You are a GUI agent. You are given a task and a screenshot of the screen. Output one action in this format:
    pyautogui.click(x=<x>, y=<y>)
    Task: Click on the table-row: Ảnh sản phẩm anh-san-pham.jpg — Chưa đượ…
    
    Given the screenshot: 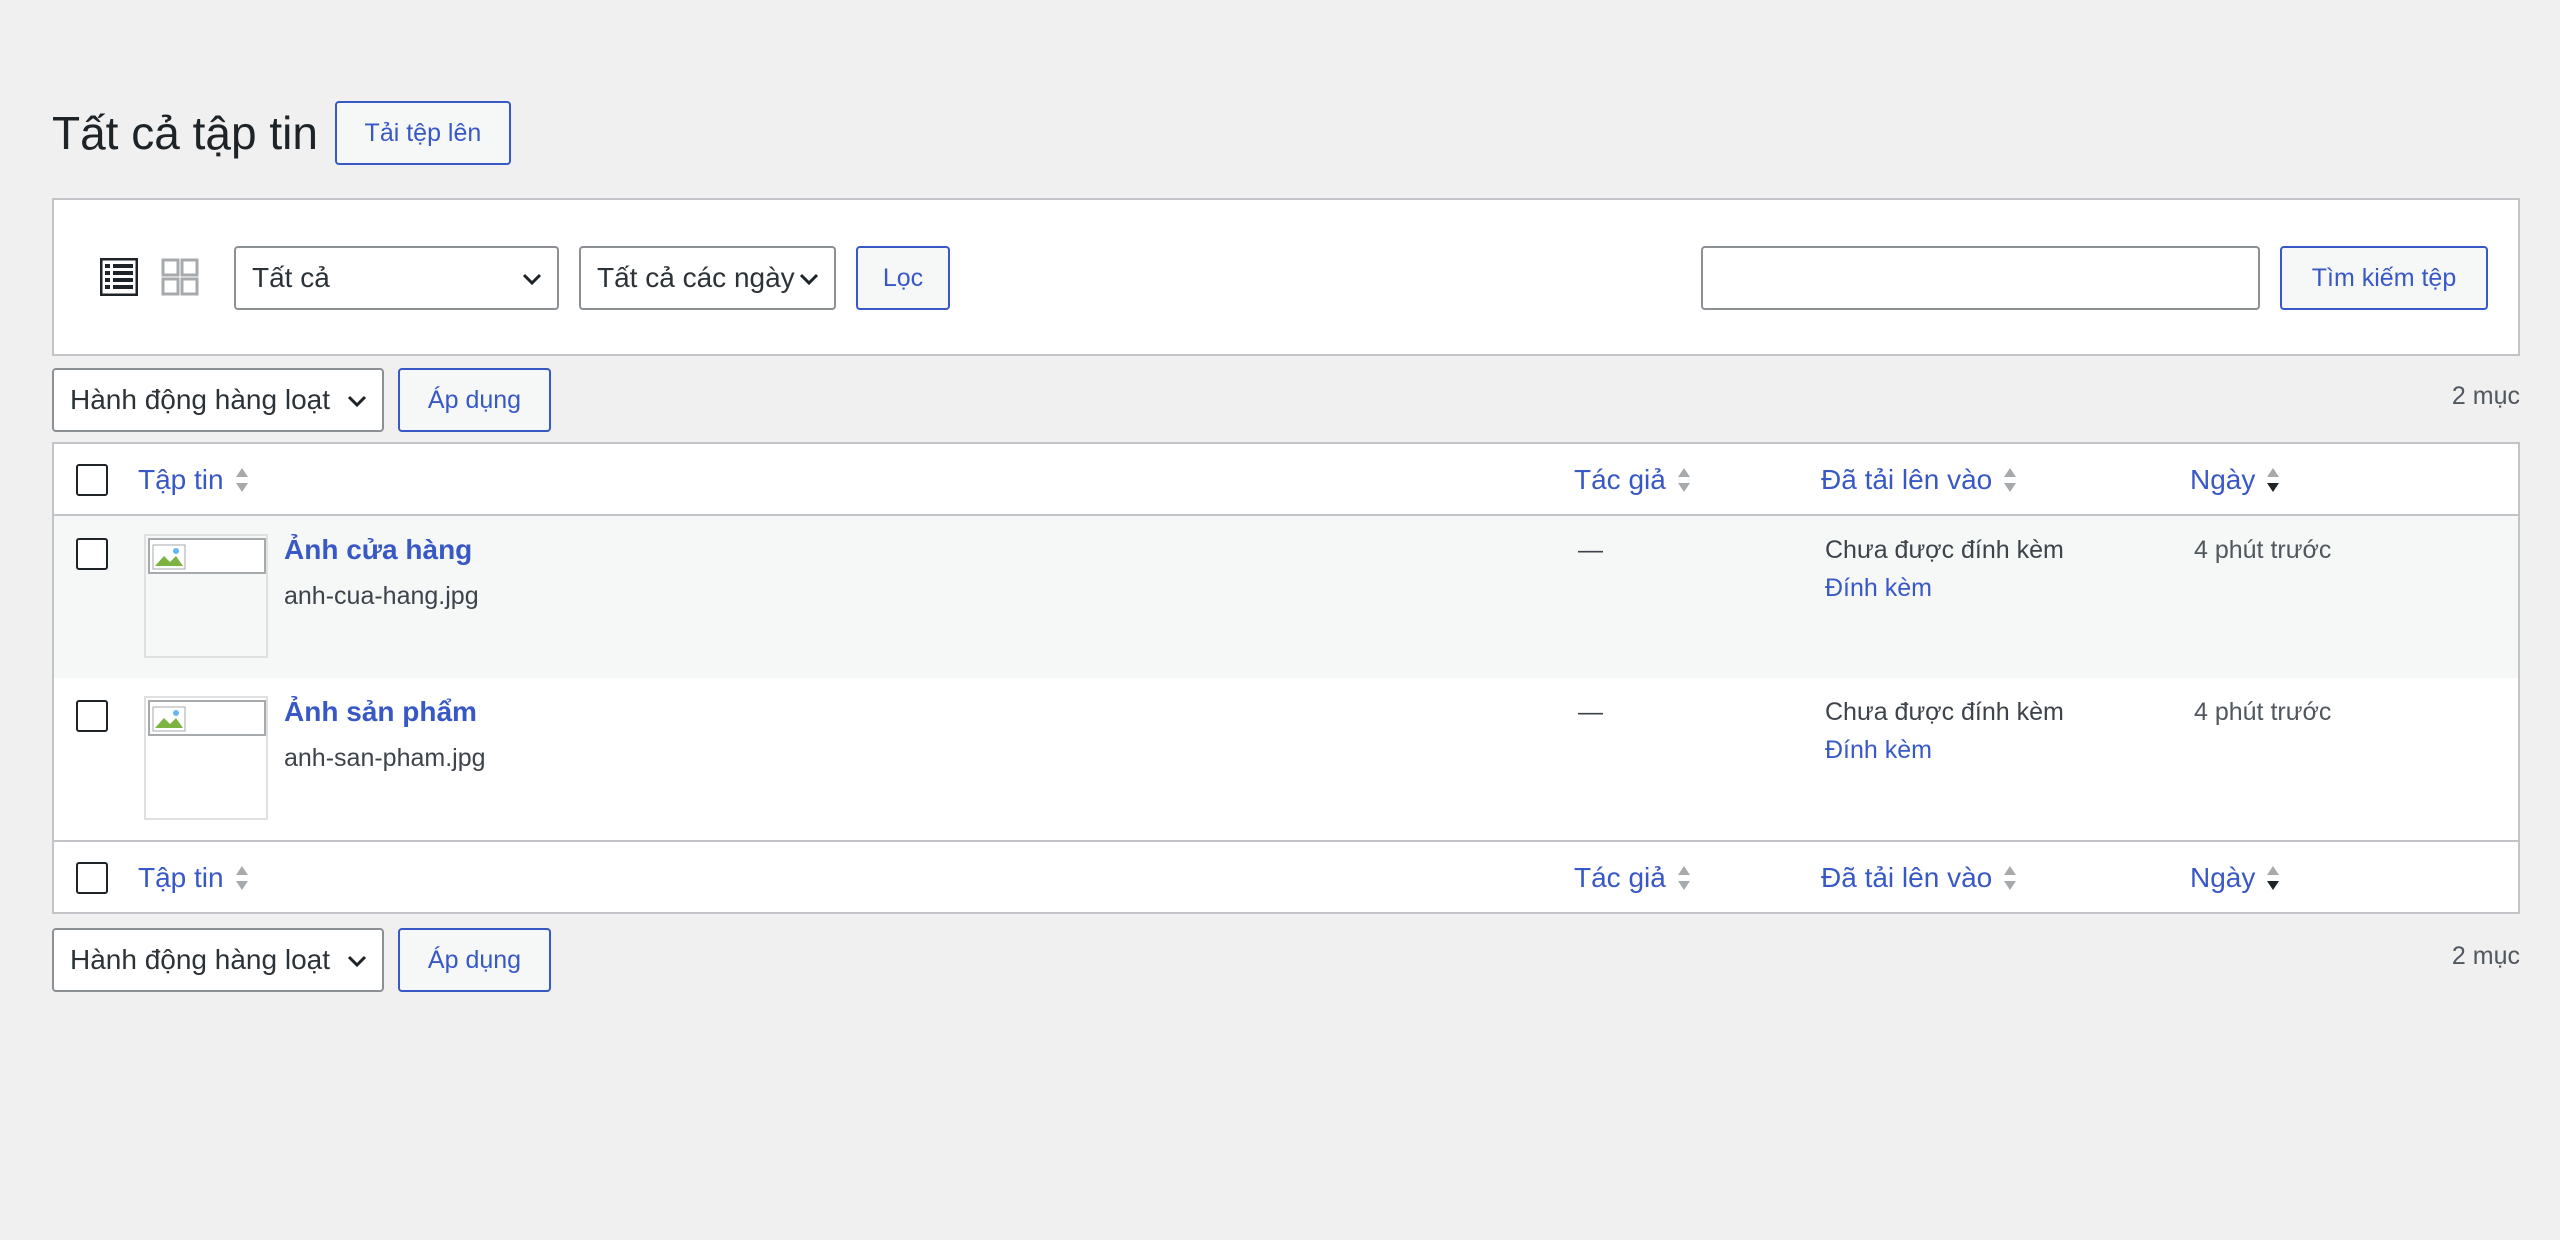 What is the action you would take?
    pyautogui.click(x=1286, y=759)
    